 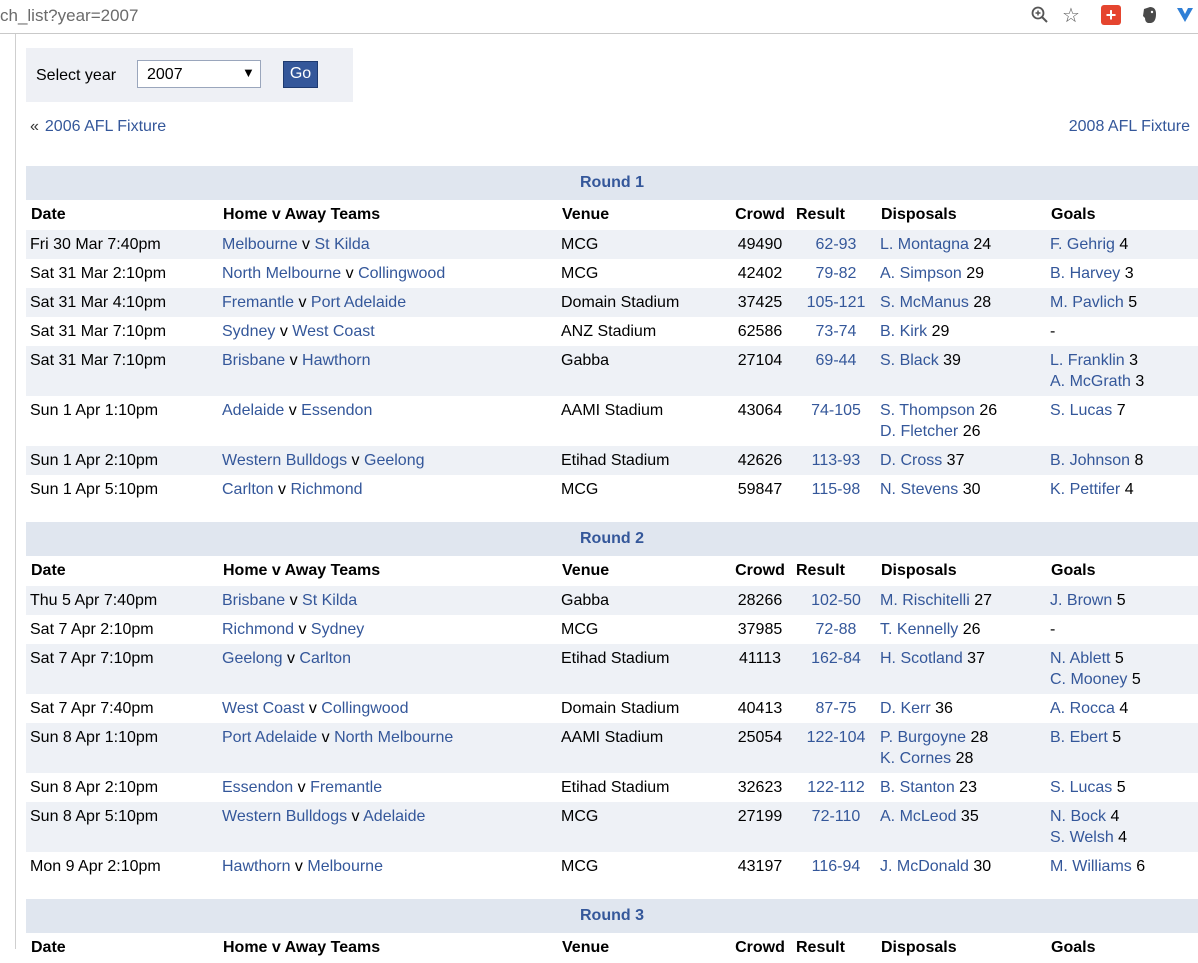 What do you see at coordinates (1082, 837) in the screenshot?
I see `player-link: S. Welsh` at bounding box center [1082, 837].